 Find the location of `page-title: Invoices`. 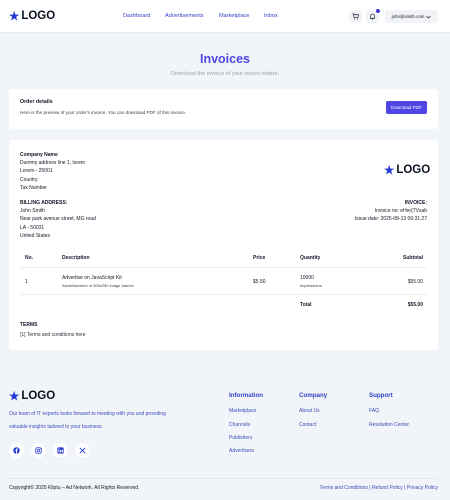

page-title: Invoices is located at coordinates (225, 59).